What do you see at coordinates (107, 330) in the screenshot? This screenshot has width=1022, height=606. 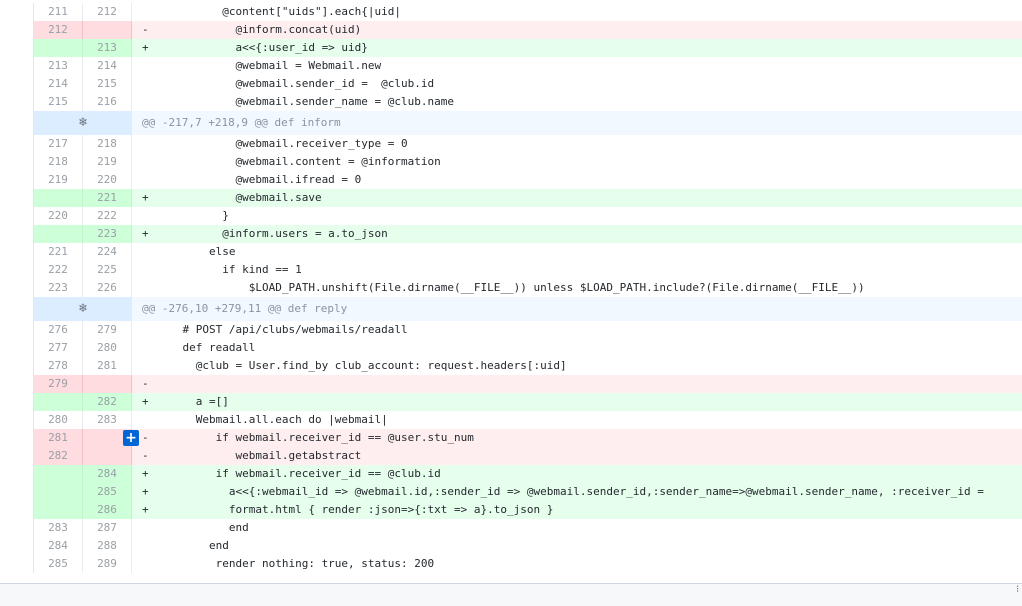 I see `new-line-number: 279` at bounding box center [107, 330].